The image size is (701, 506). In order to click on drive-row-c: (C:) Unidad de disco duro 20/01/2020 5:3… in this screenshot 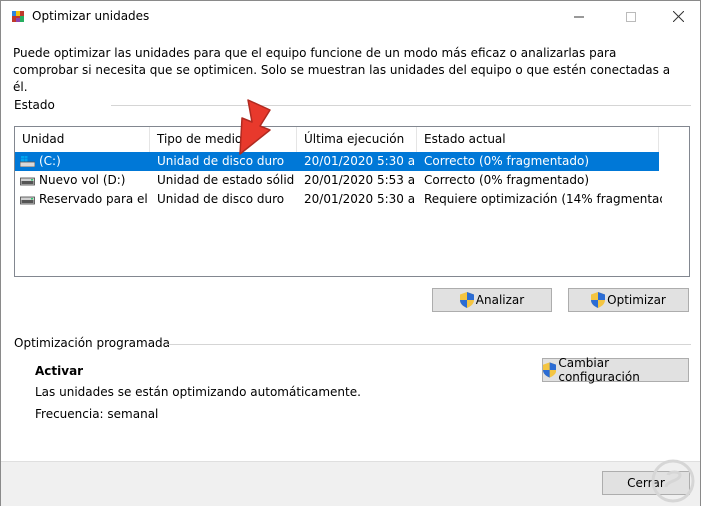, I will do `click(337, 161)`.